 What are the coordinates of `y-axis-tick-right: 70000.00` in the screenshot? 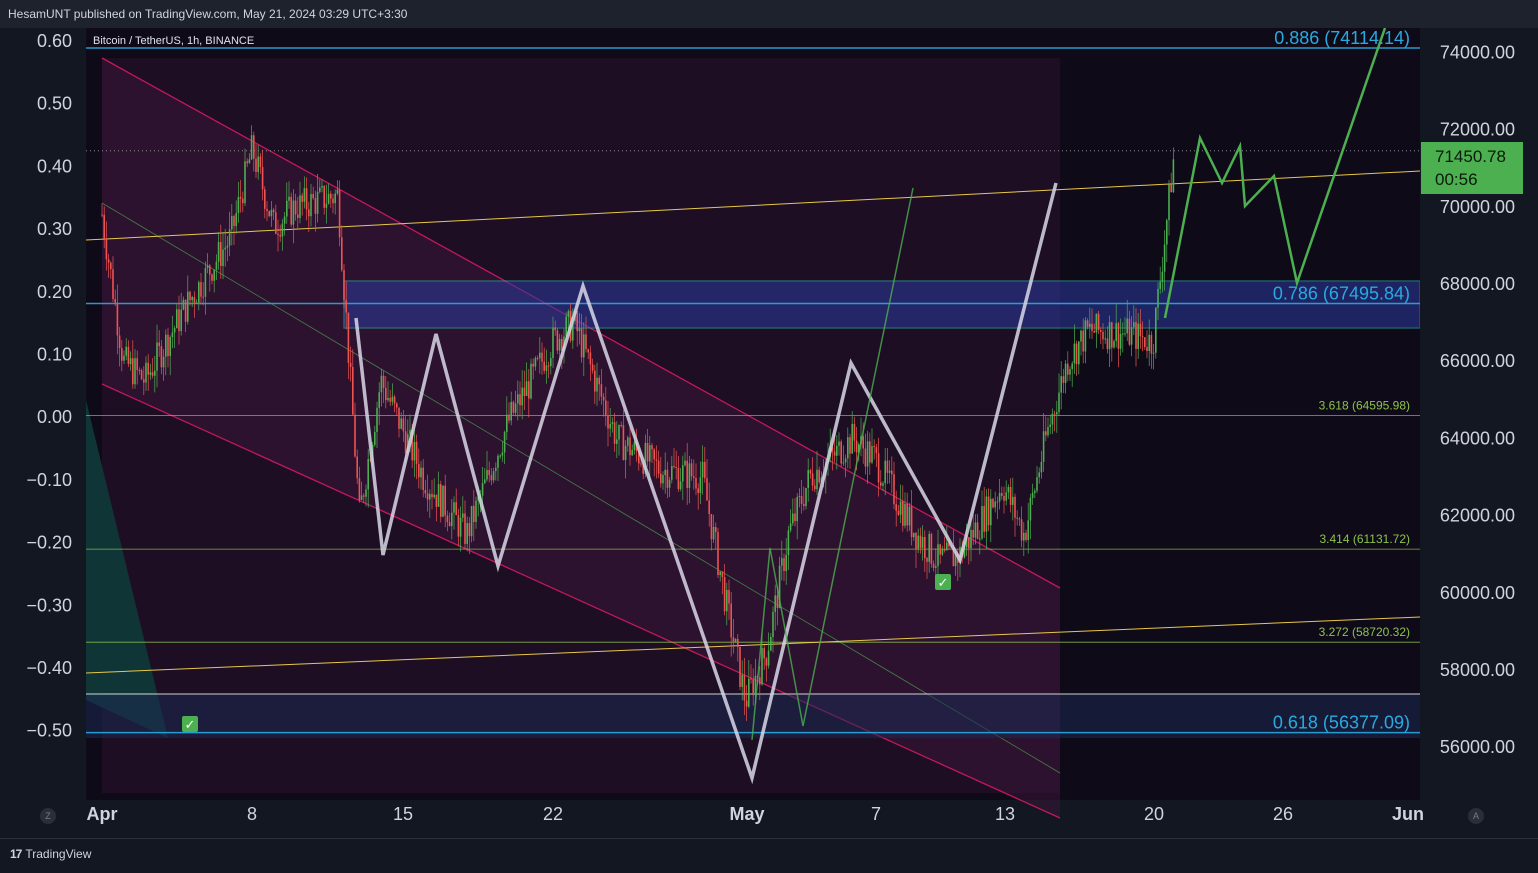 It's located at (1477, 207).